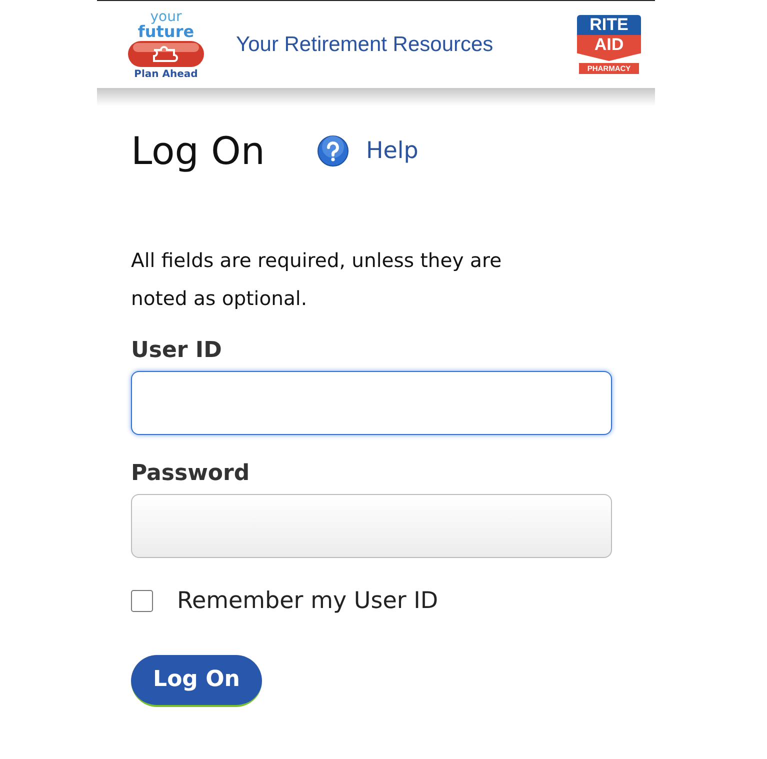  I want to click on field-label: User ID, so click(177, 351).